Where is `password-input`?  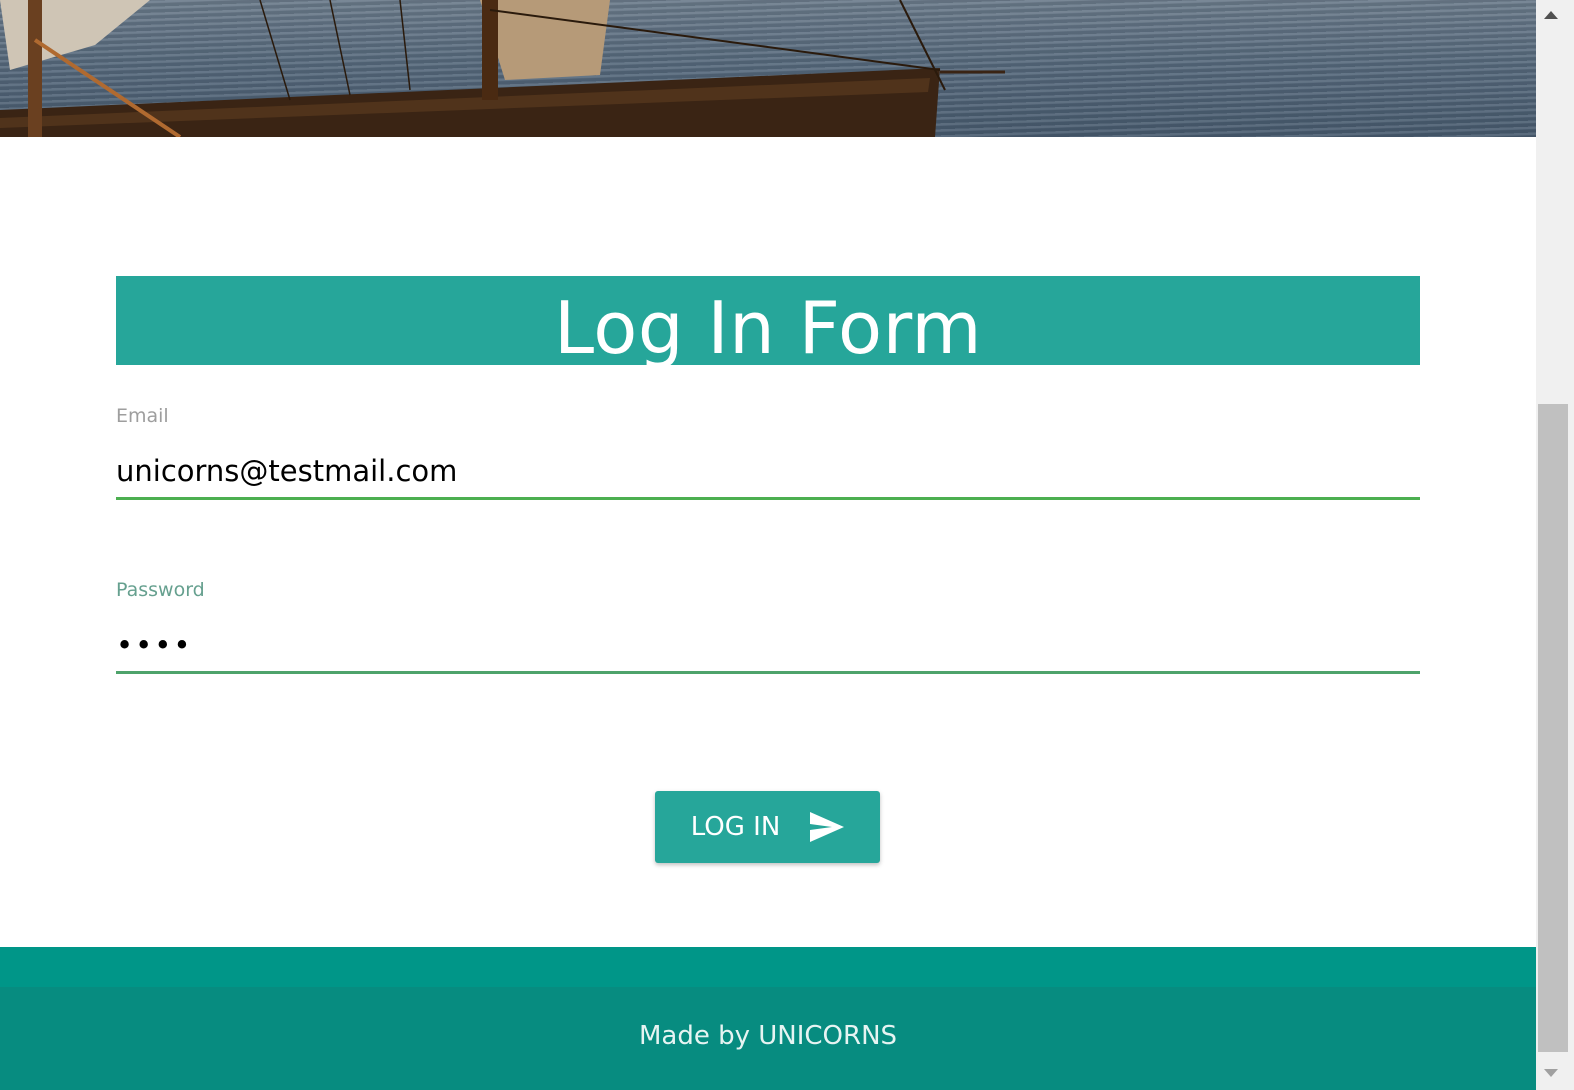
password-input is located at coordinates (768, 646).